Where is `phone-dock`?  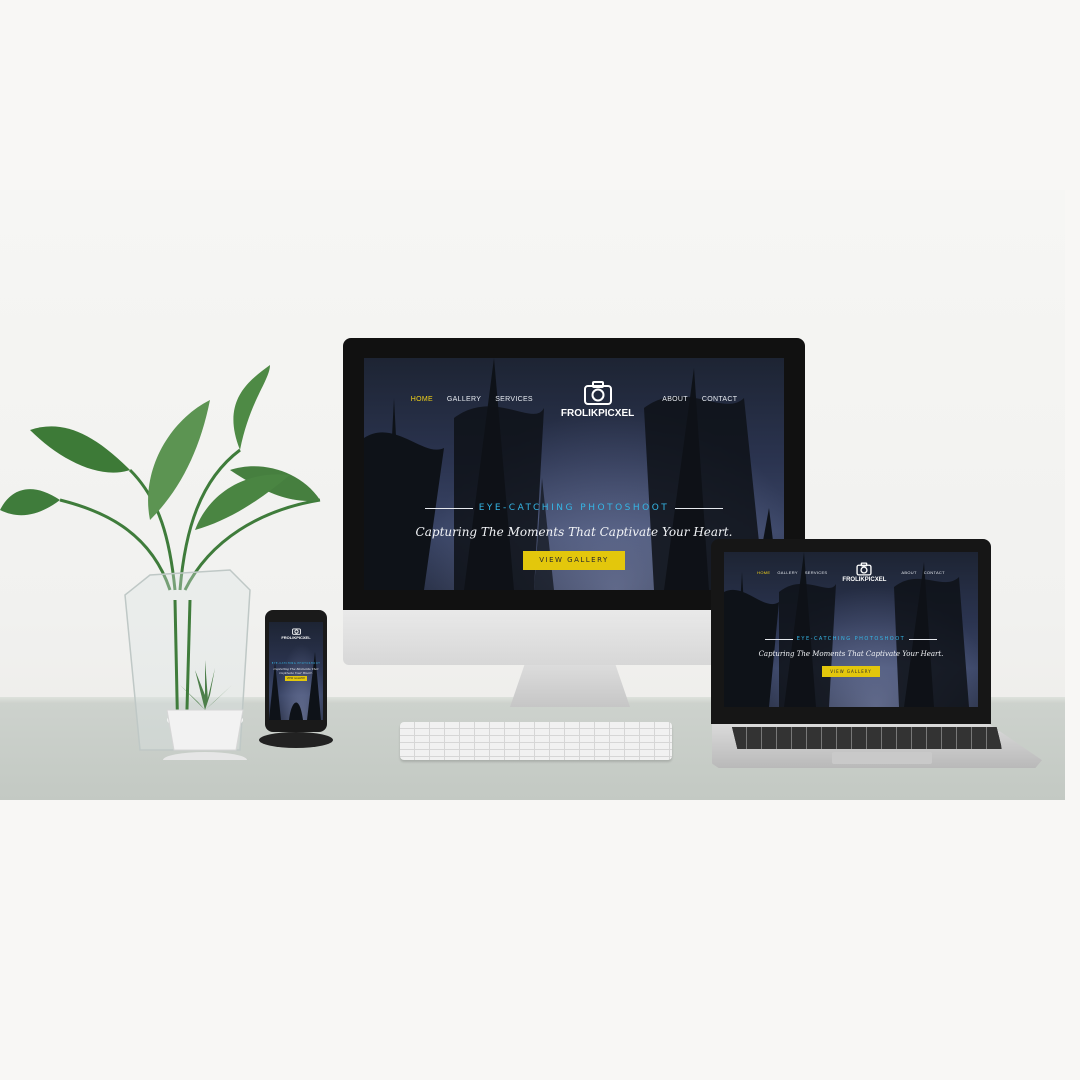
phone-dock is located at coordinates (296, 740).